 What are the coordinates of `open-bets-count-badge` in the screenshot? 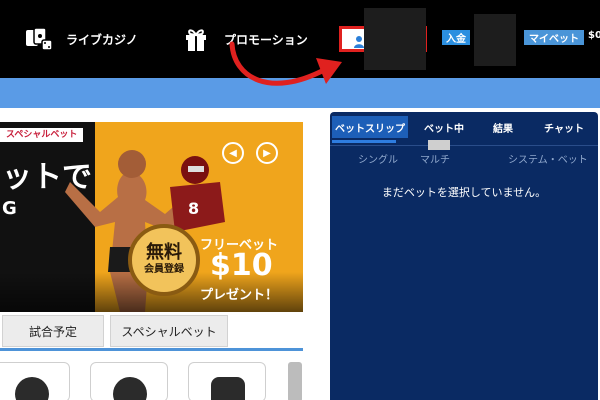 It's located at (439, 145).